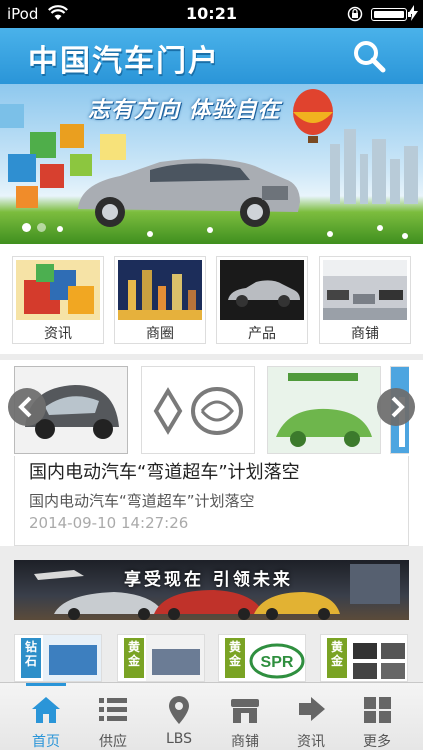 The image size is (423, 750). Describe the element at coordinates (113, 709) in the screenshot. I see `list-icon` at that location.